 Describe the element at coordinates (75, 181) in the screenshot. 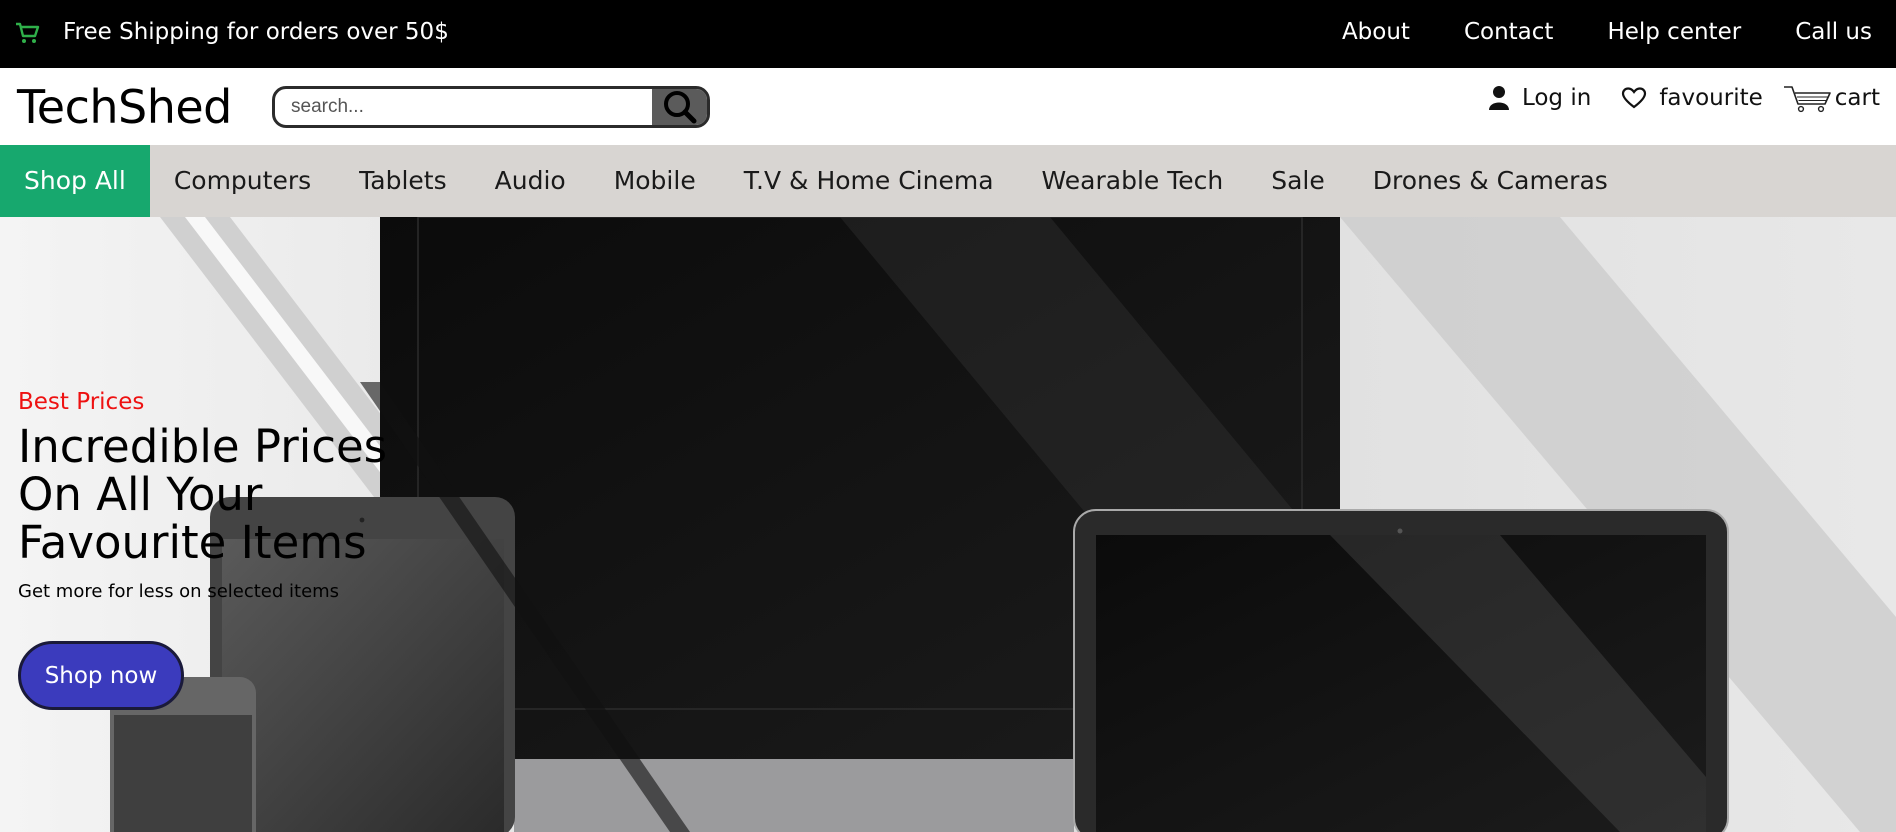

I see `category-shop-all: Shop All` at that location.